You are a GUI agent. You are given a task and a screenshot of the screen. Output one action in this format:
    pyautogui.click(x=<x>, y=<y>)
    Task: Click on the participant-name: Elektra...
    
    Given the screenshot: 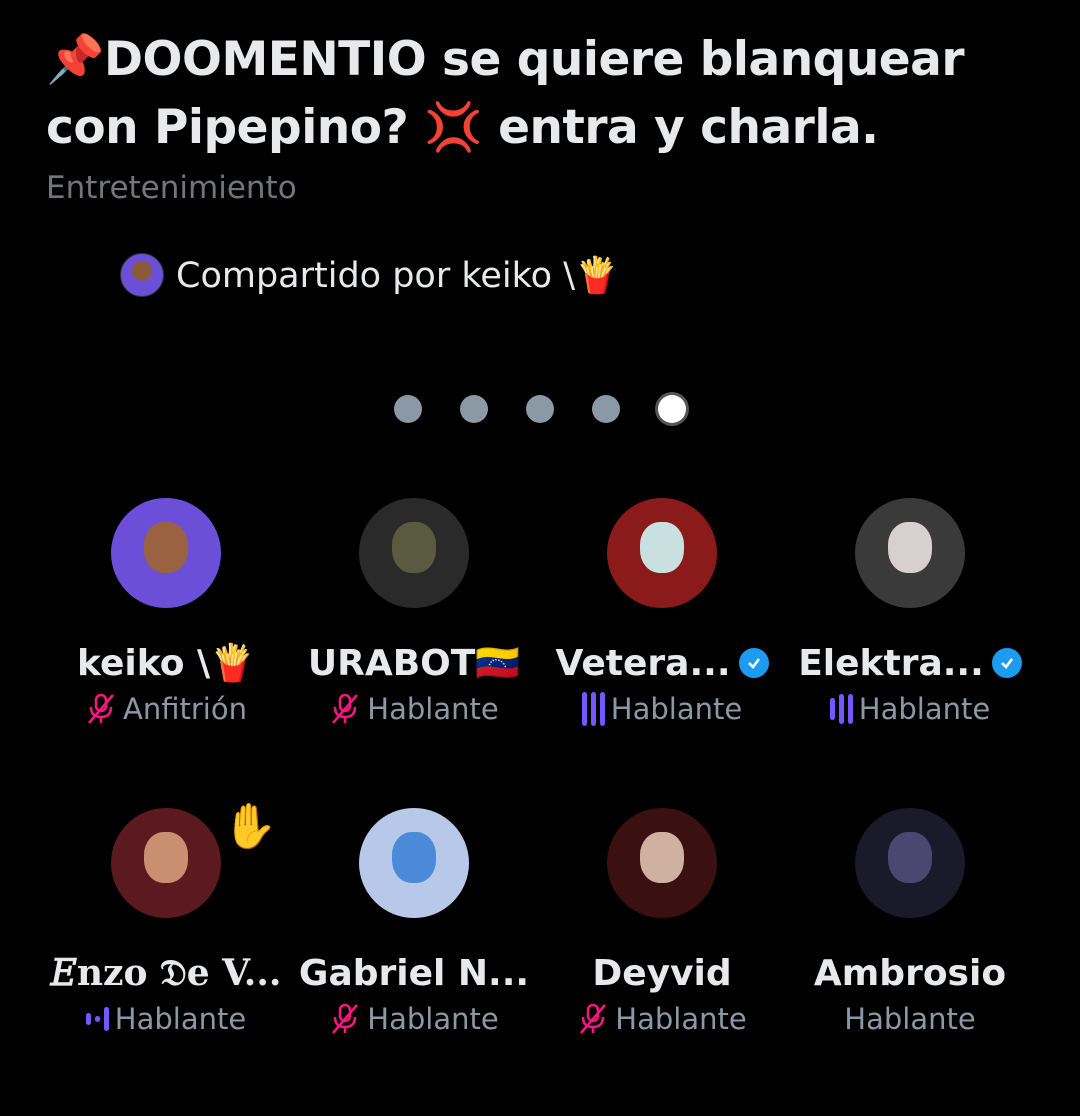 What is the action you would take?
    pyautogui.click(x=910, y=663)
    